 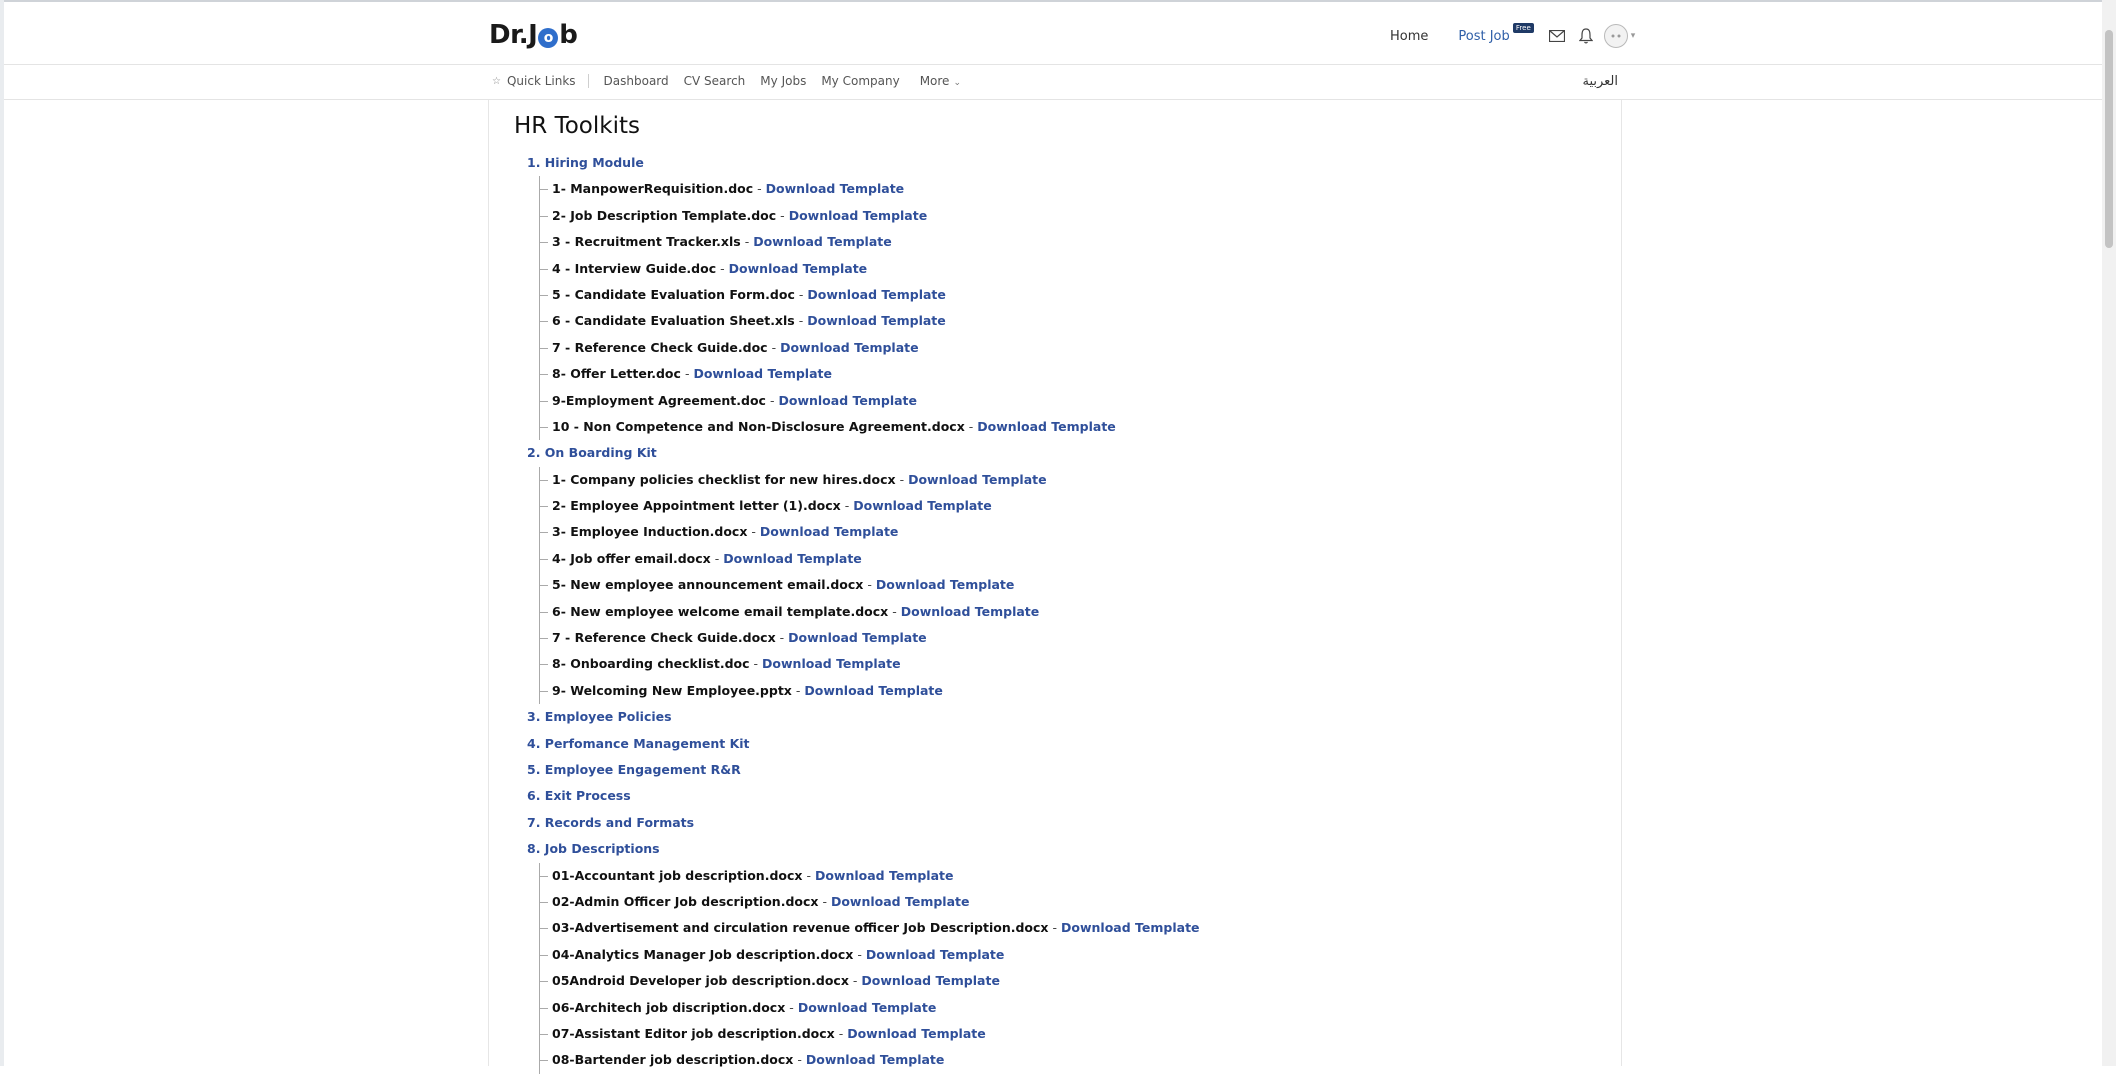 I want to click on file-name: 3- Employee Induction.docx, so click(x=650, y=532).